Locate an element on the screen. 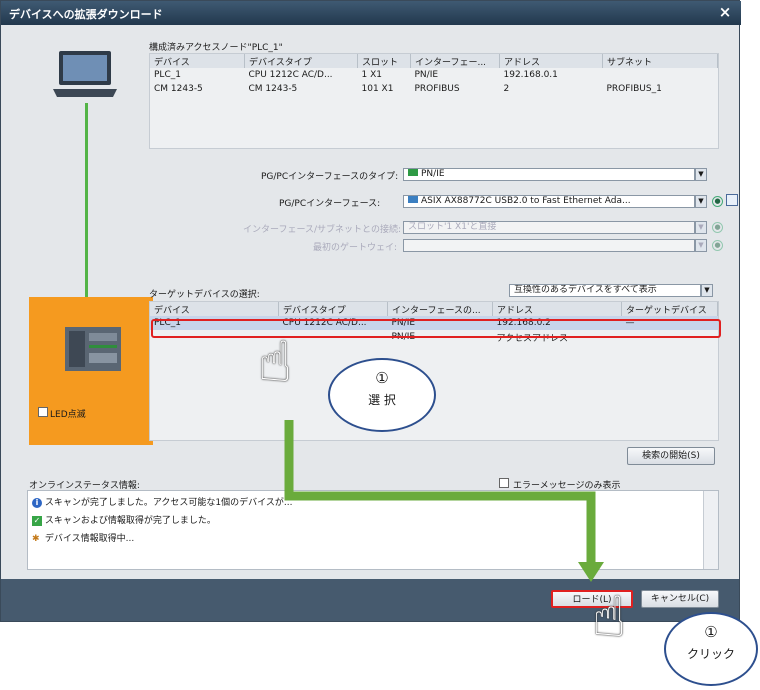 The width and height of the screenshot is (760, 690). click-callout: ① クリック is located at coordinates (711, 649).